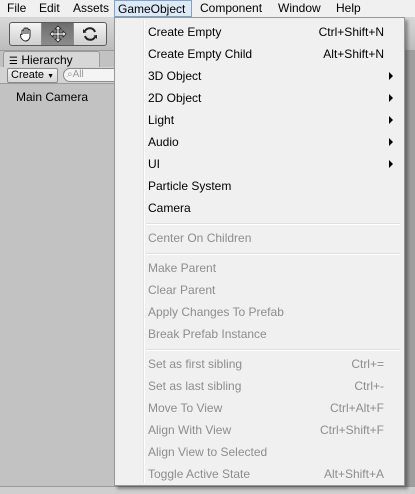  Describe the element at coordinates (259, 54) in the screenshot. I see `menu-item-create-empty-child: Create Empty Child Alt+Shift+N` at that location.